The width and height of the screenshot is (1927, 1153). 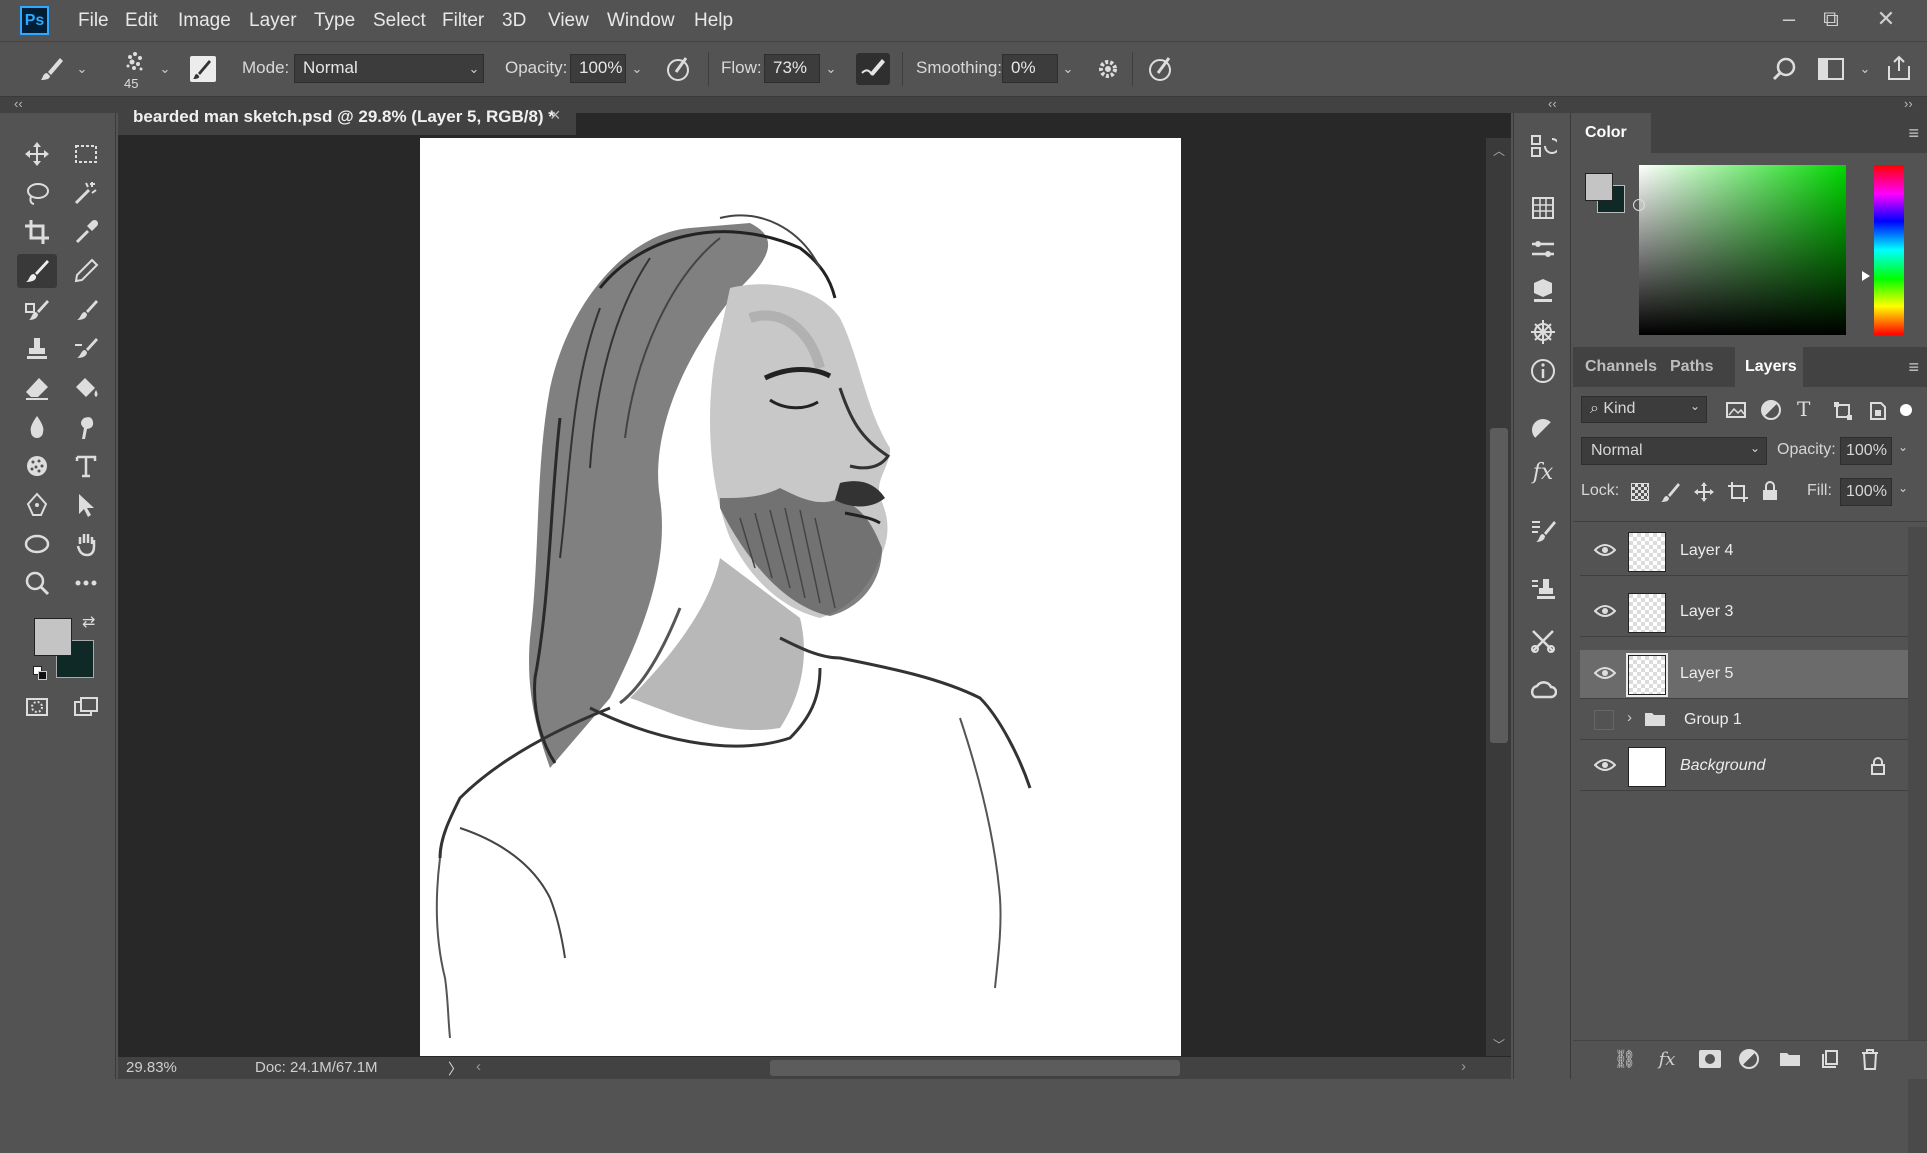 What do you see at coordinates (141, 21) in the screenshot?
I see `menu-edit: Edit` at bounding box center [141, 21].